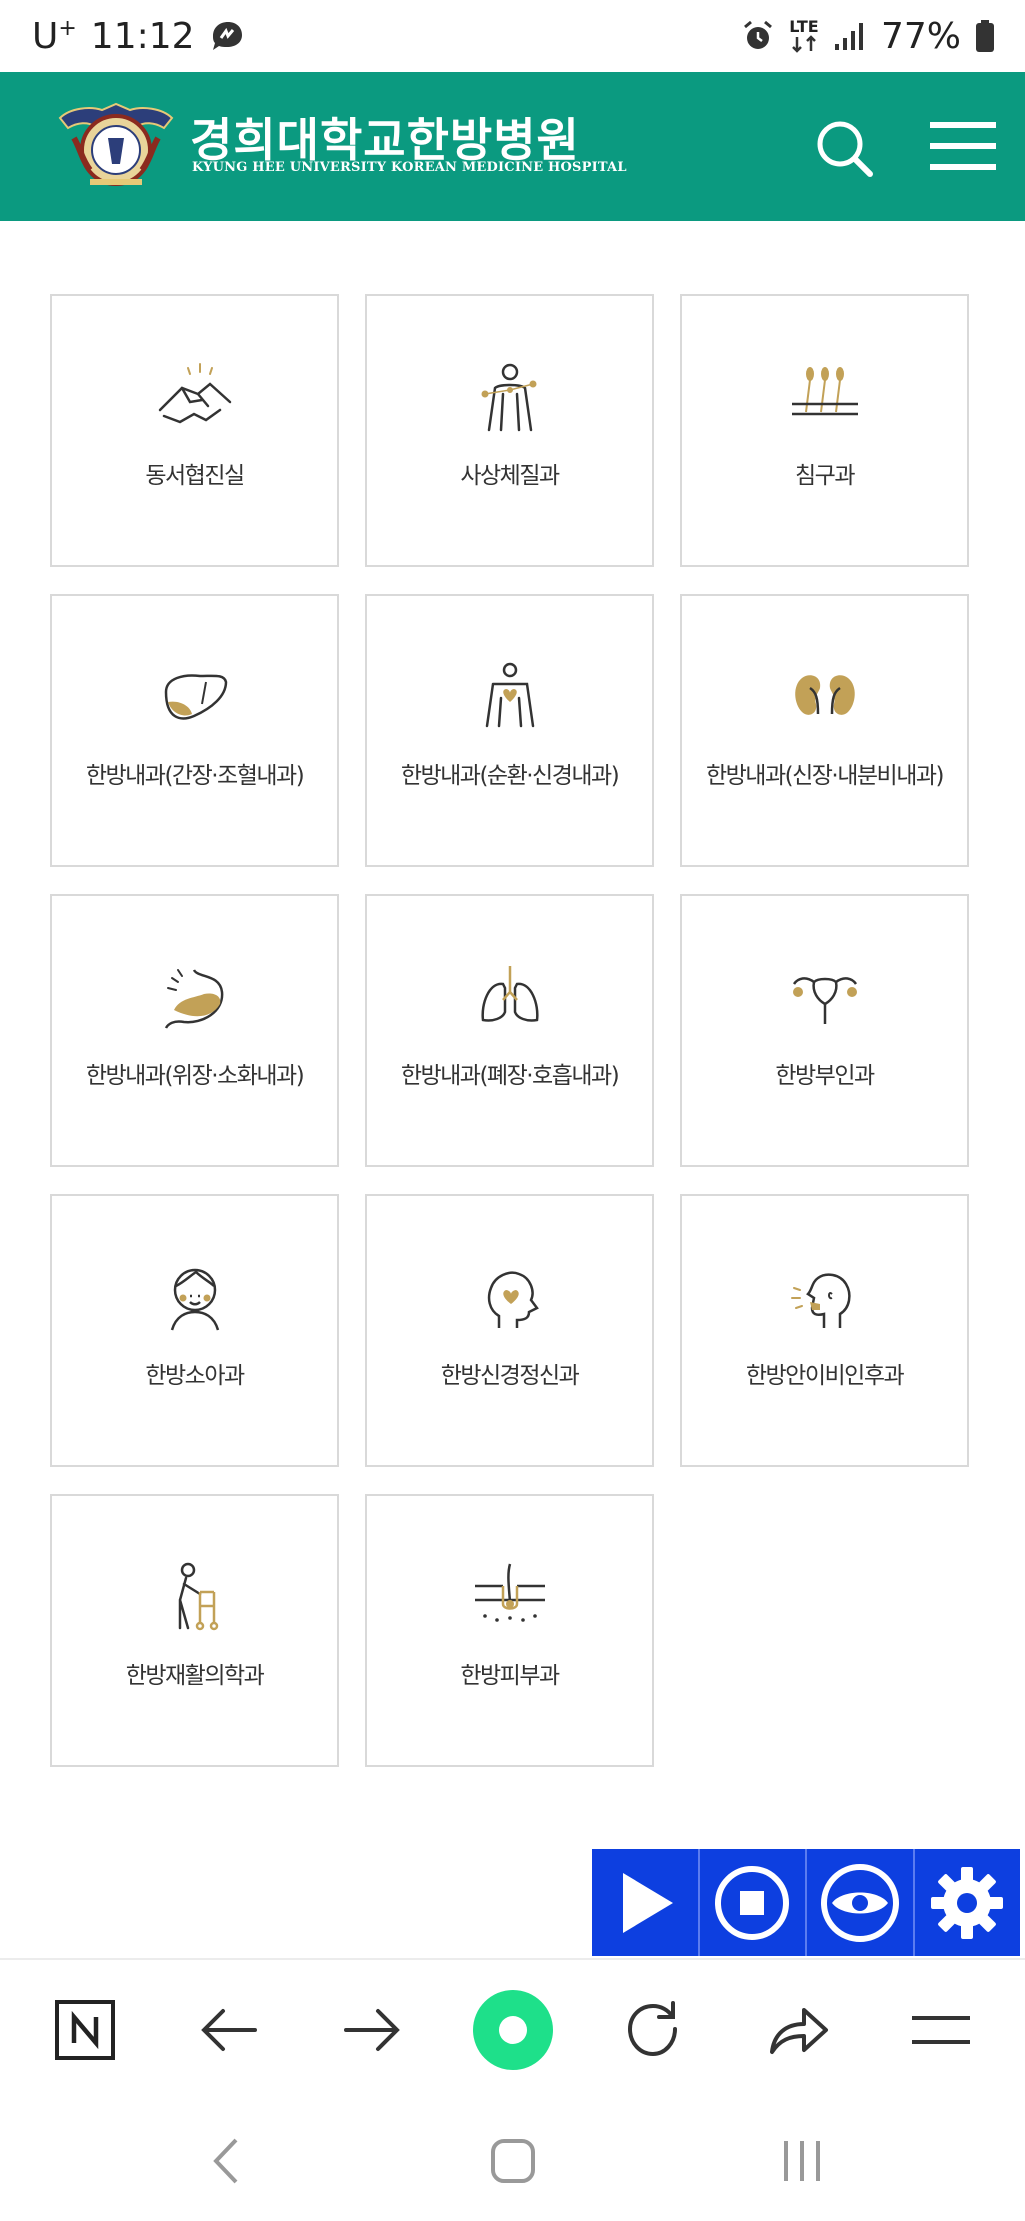  What do you see at coordinates (142, 36) in the screenshot?
I see `status-time: 11:12` at bounding box center [142, 36].